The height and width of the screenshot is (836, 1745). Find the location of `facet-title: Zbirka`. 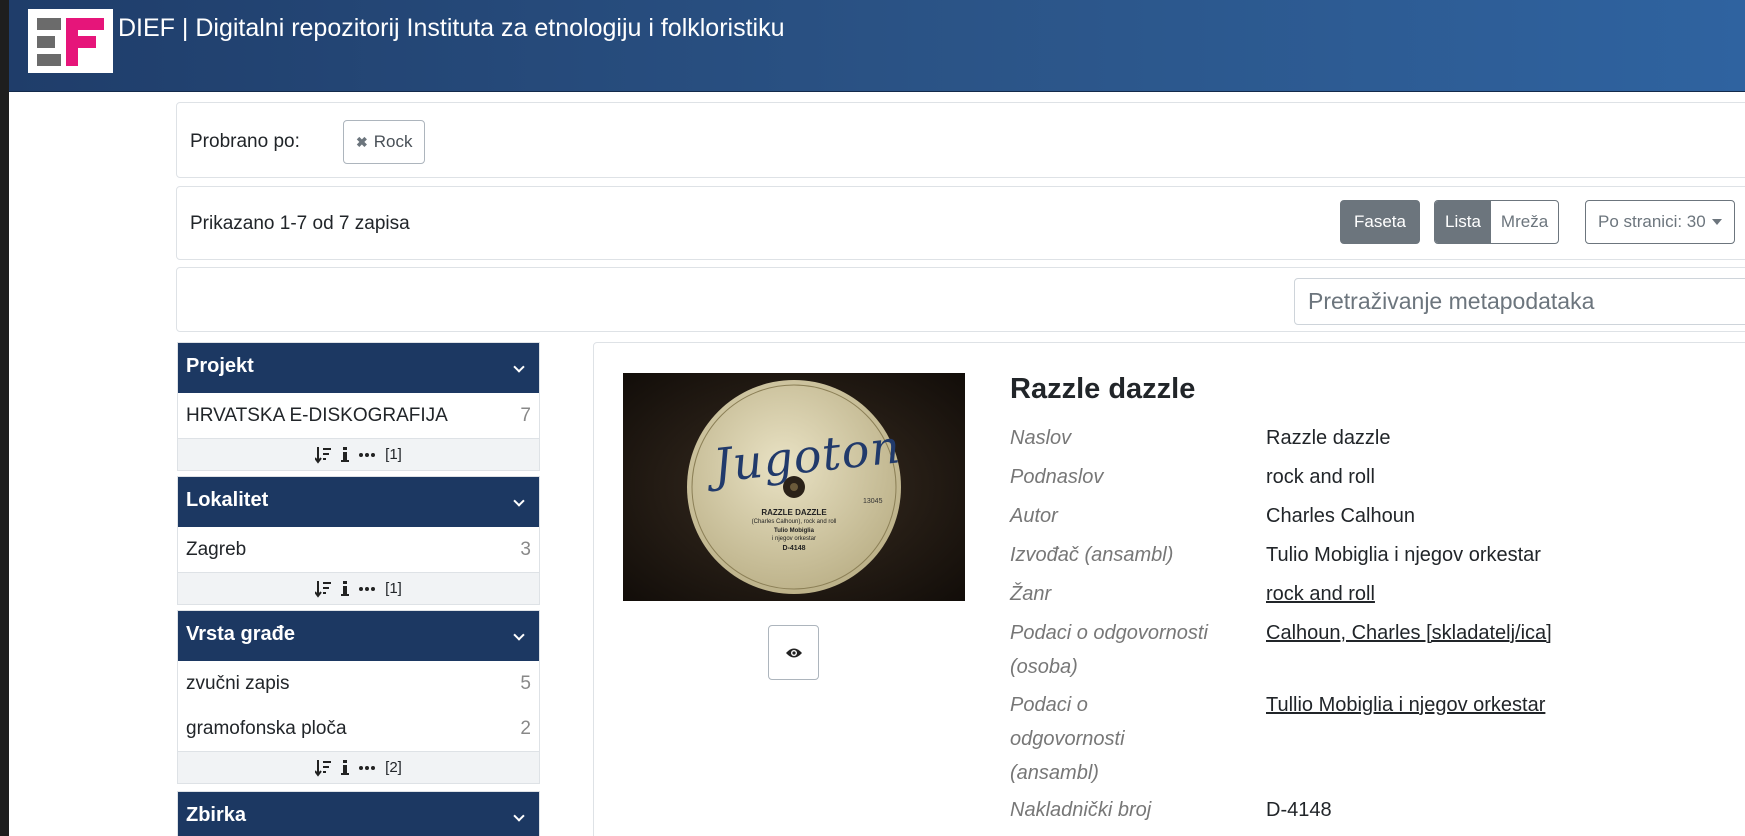

facet-title: Zbirka is located at coordinates (216, 815).